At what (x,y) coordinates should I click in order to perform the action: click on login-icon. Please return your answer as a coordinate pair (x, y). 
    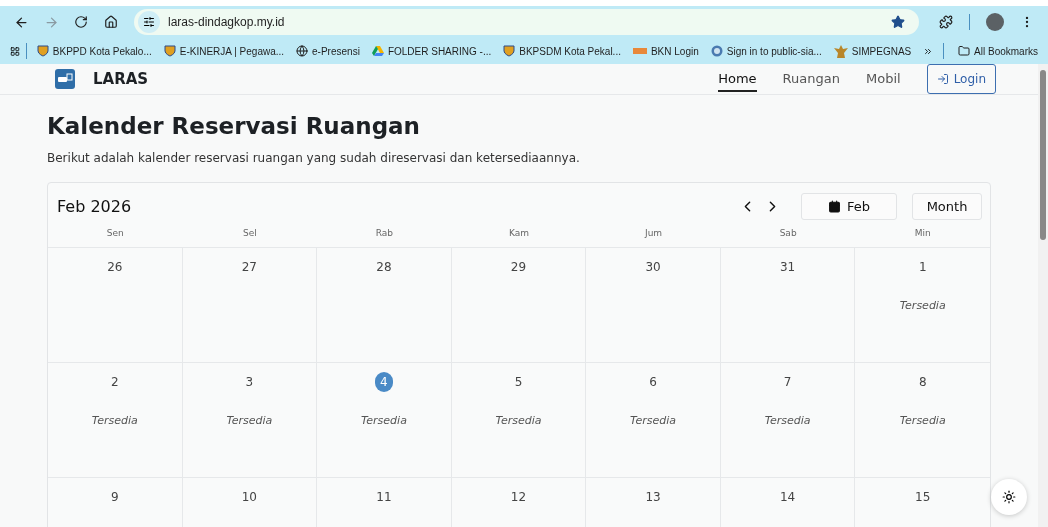
    Looking at the image, I should click on (942, 79).